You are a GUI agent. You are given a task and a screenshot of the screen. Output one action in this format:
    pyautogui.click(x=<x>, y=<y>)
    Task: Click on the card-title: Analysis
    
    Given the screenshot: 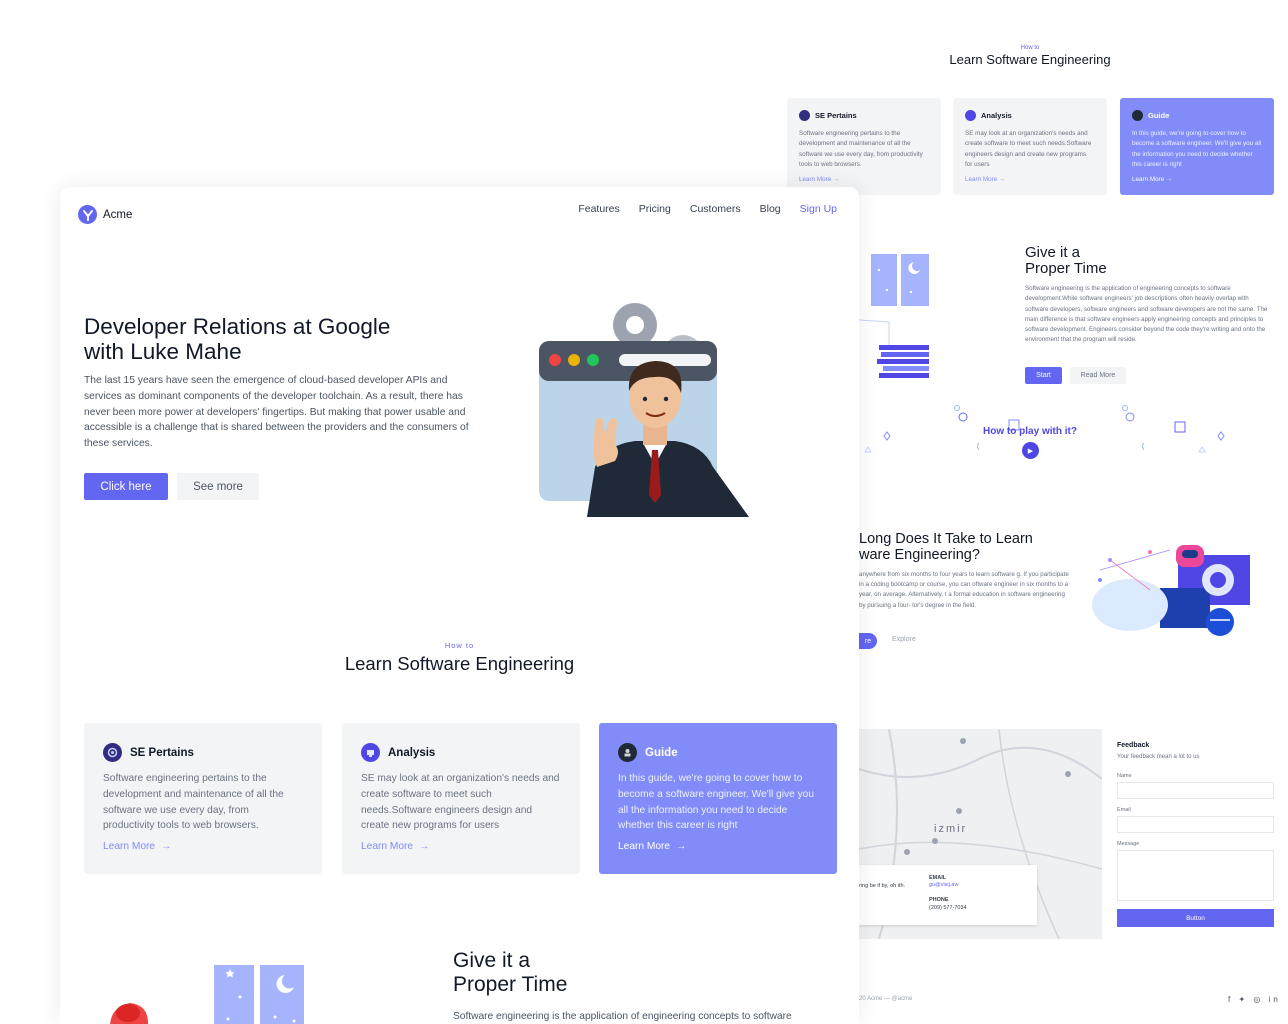 What is the action you would take?
    pyautogui.click(x=412, y=752)
    